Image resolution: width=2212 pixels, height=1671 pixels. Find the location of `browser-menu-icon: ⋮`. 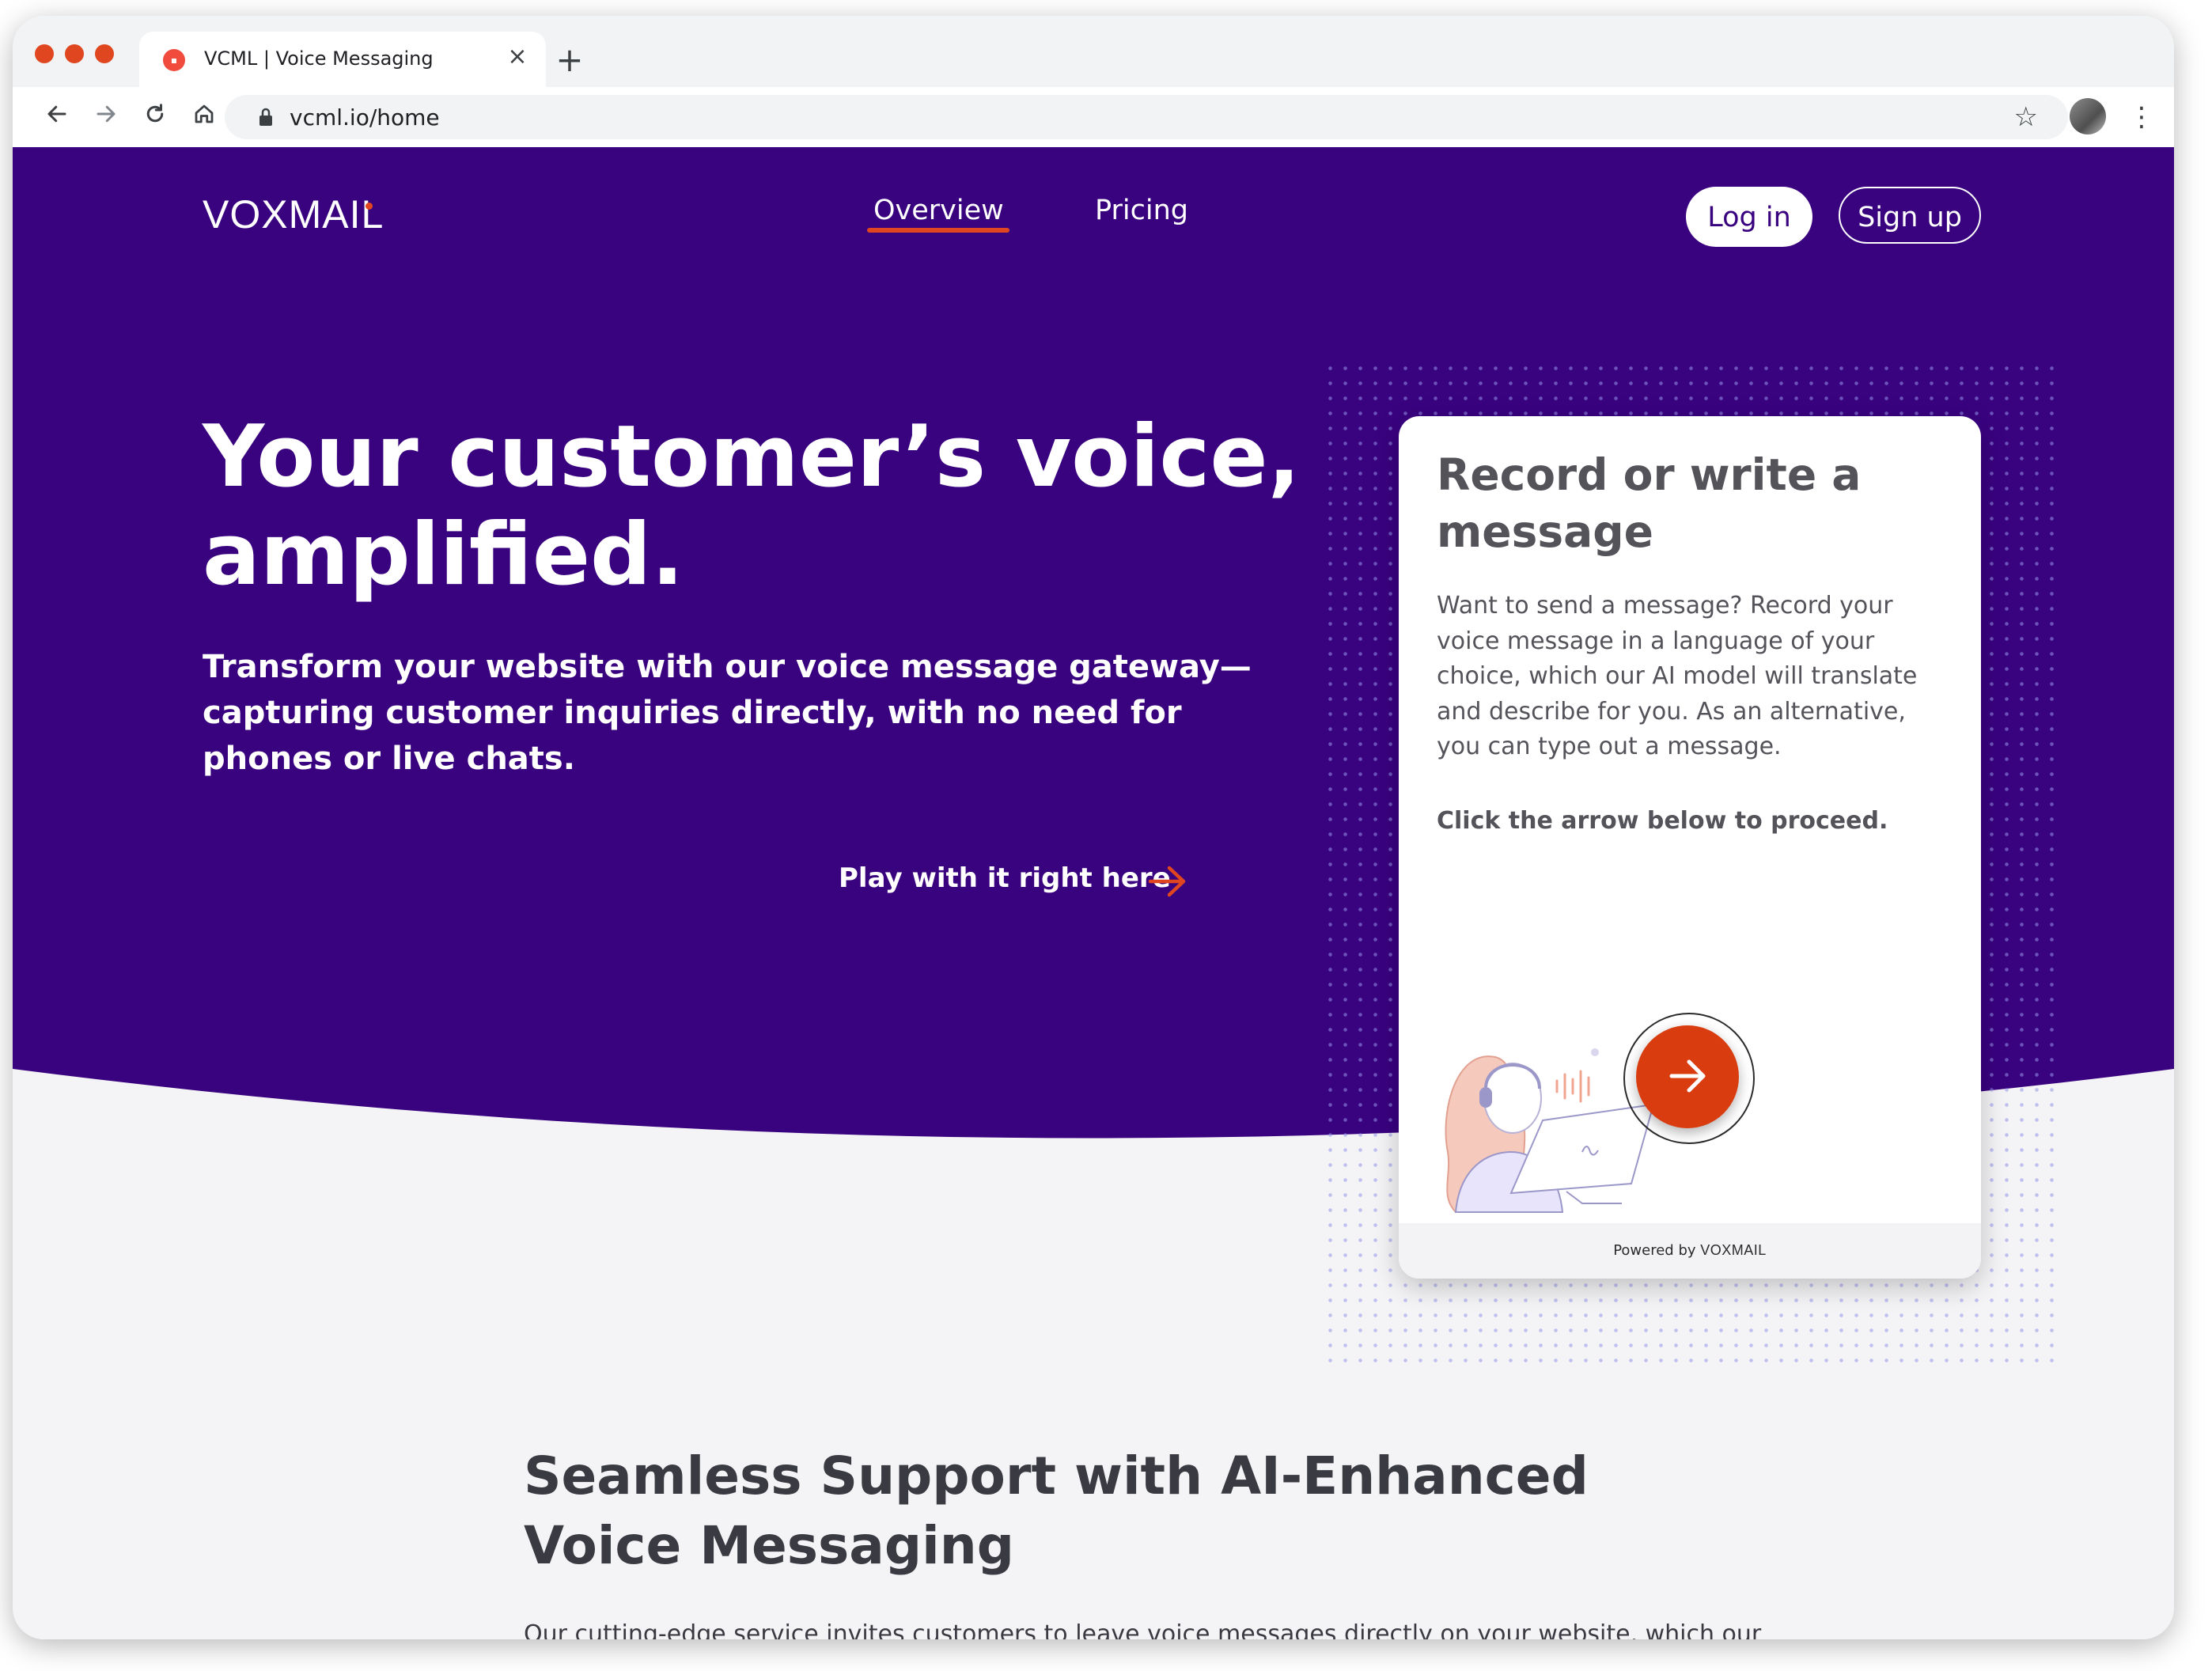

browser-menu-icon: ⋮ is located at coordinates (2142, 117).